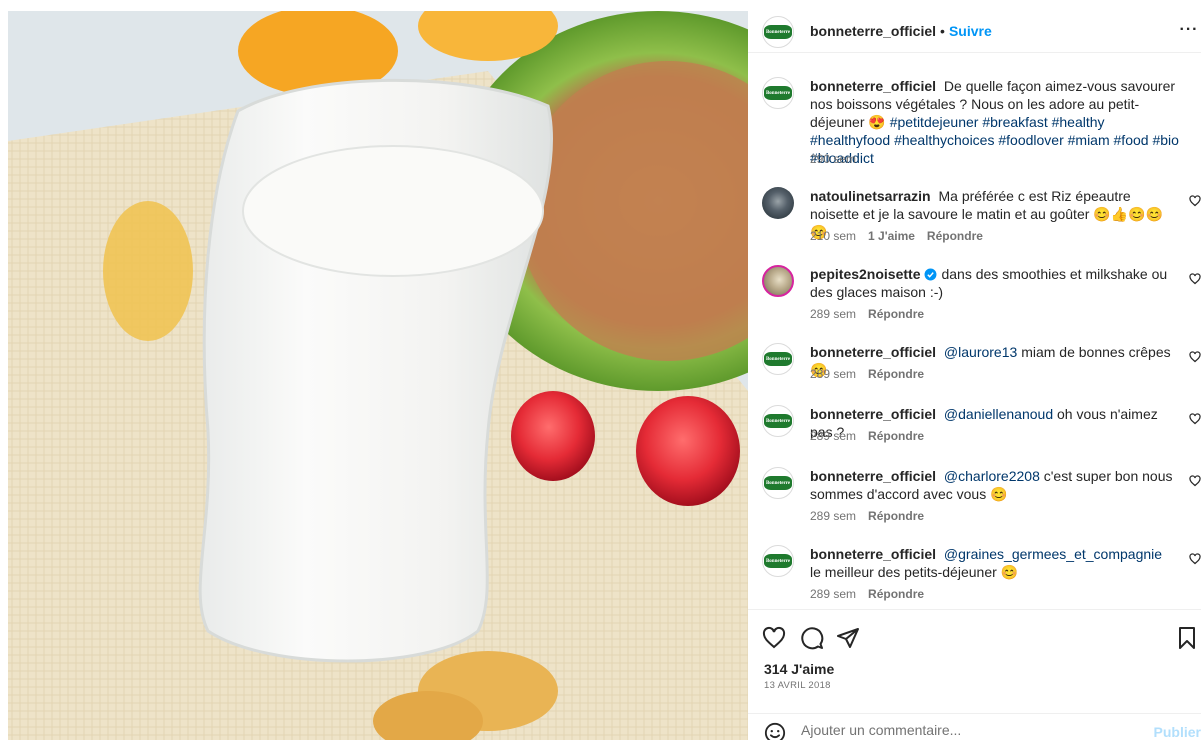  Describe the element at coordinates (974, 674) in the screenshot. I see `post-actions: 314 J'aime 13 AVRIL 2018 Publier` at that location.